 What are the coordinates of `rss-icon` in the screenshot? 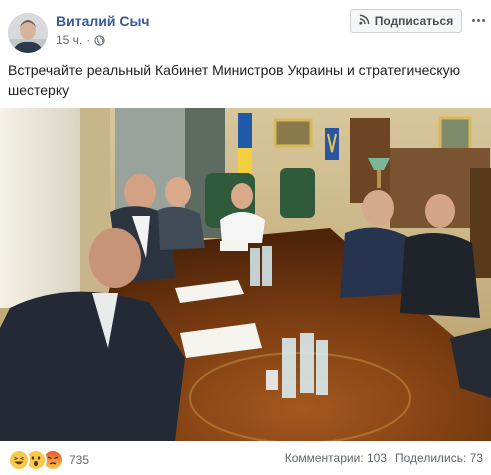 It's located at (364, 21).